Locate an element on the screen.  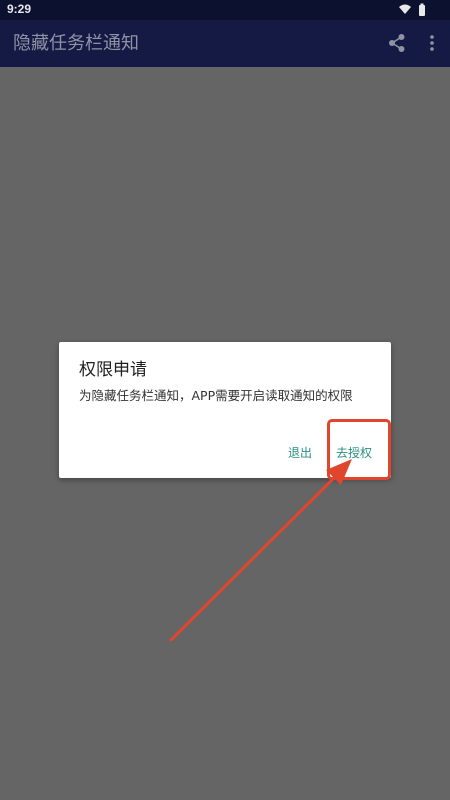
more-vert-icon is located at coordinates (432, 43).